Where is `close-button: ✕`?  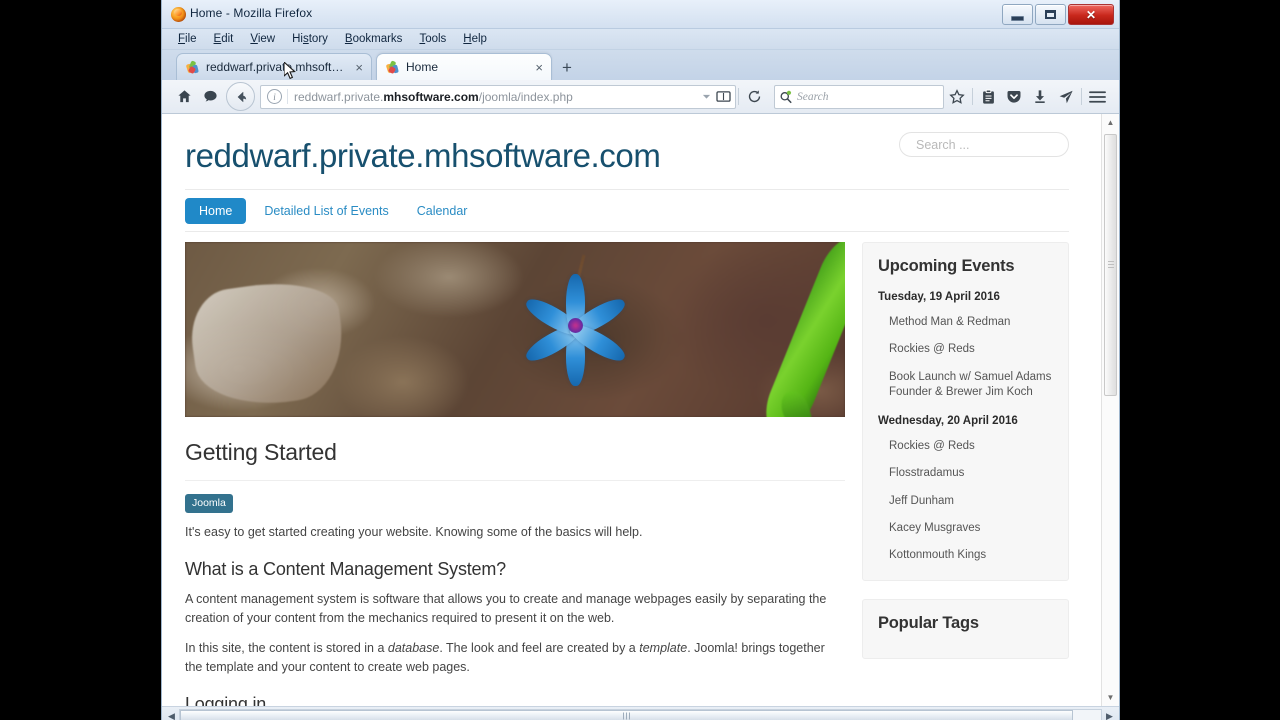 close-button: ✕ is located at coordinates (1091, 14).